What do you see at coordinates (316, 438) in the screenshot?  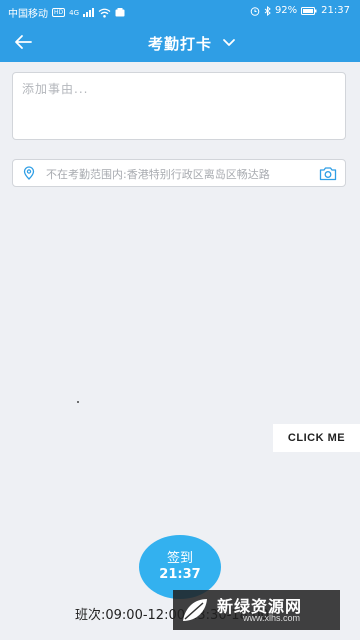 I see `click-me-button: CLICK ME` at bounding box center [316, 438].